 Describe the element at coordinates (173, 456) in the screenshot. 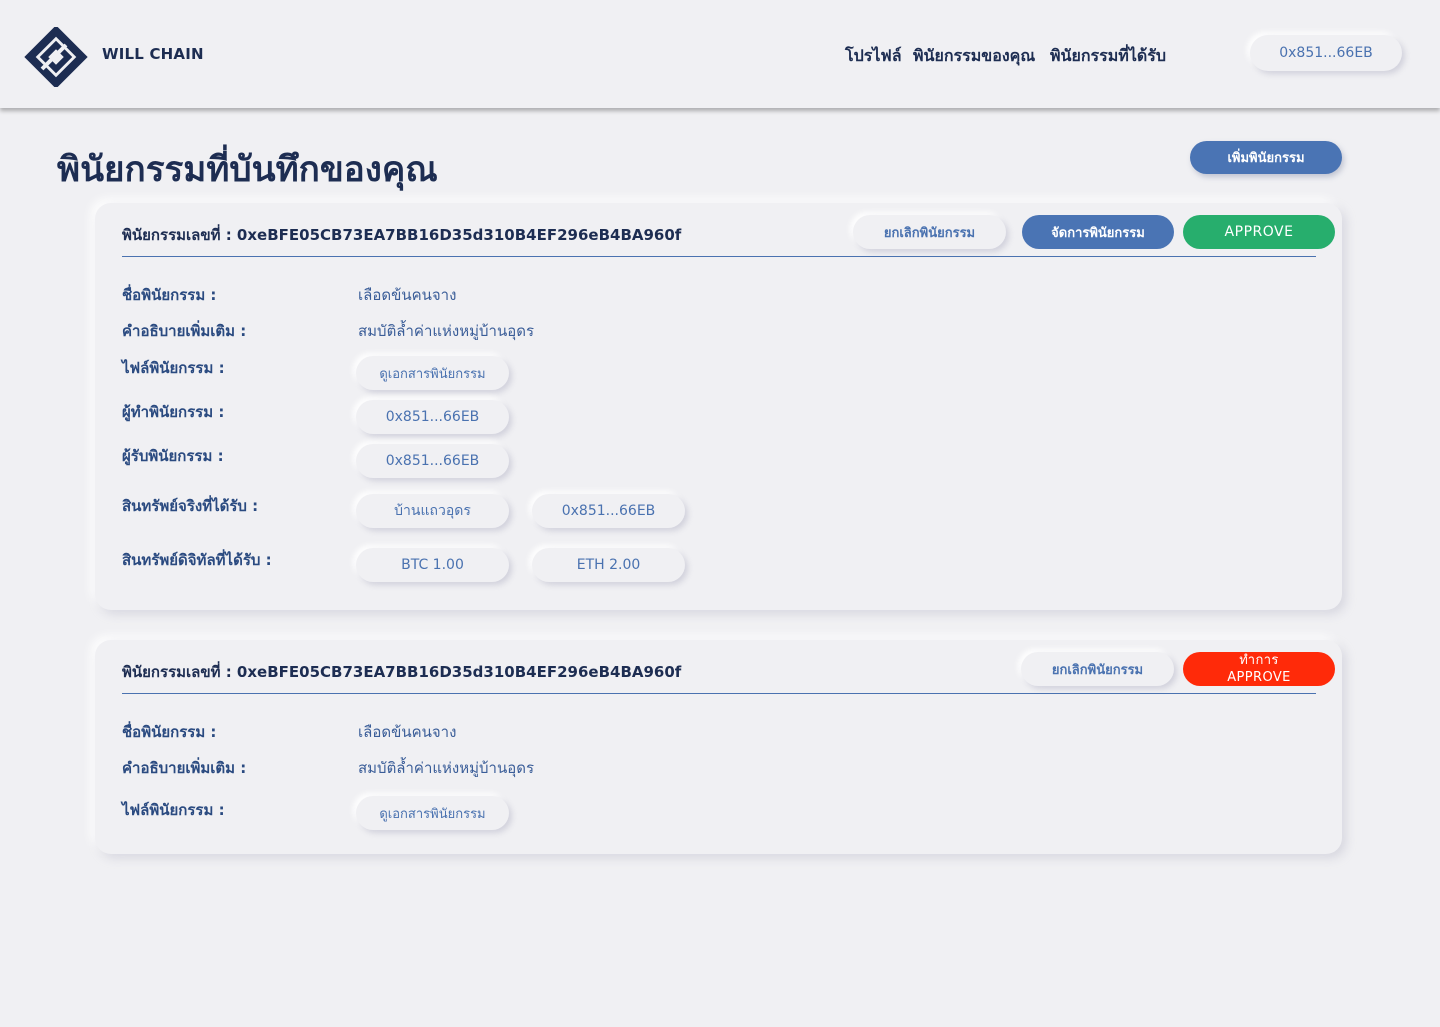

I see `beneficiary-label: ผู้รับพินัยกรรม :` at that location.